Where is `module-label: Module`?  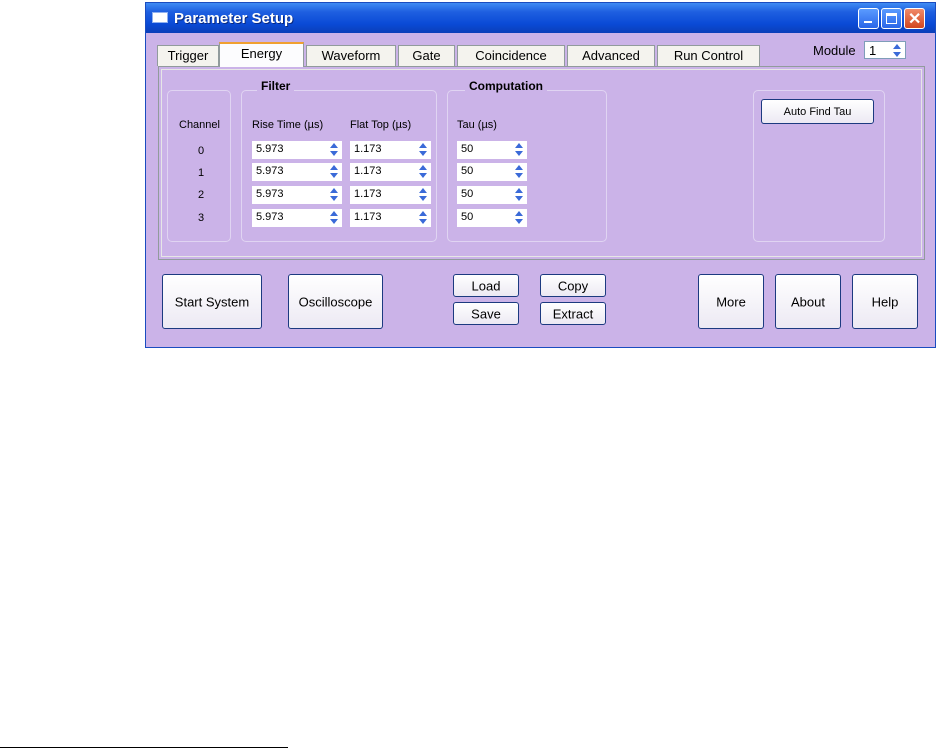 module-label: Module is located at coordinates (834, 50).